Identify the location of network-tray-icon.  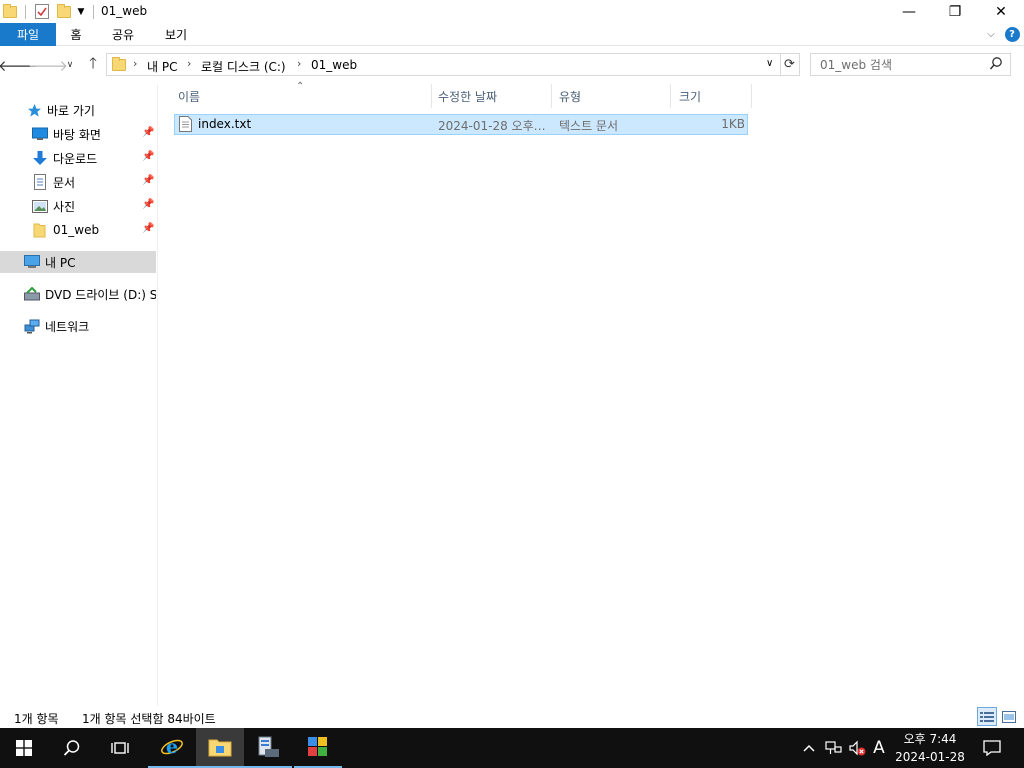
(833, 748).